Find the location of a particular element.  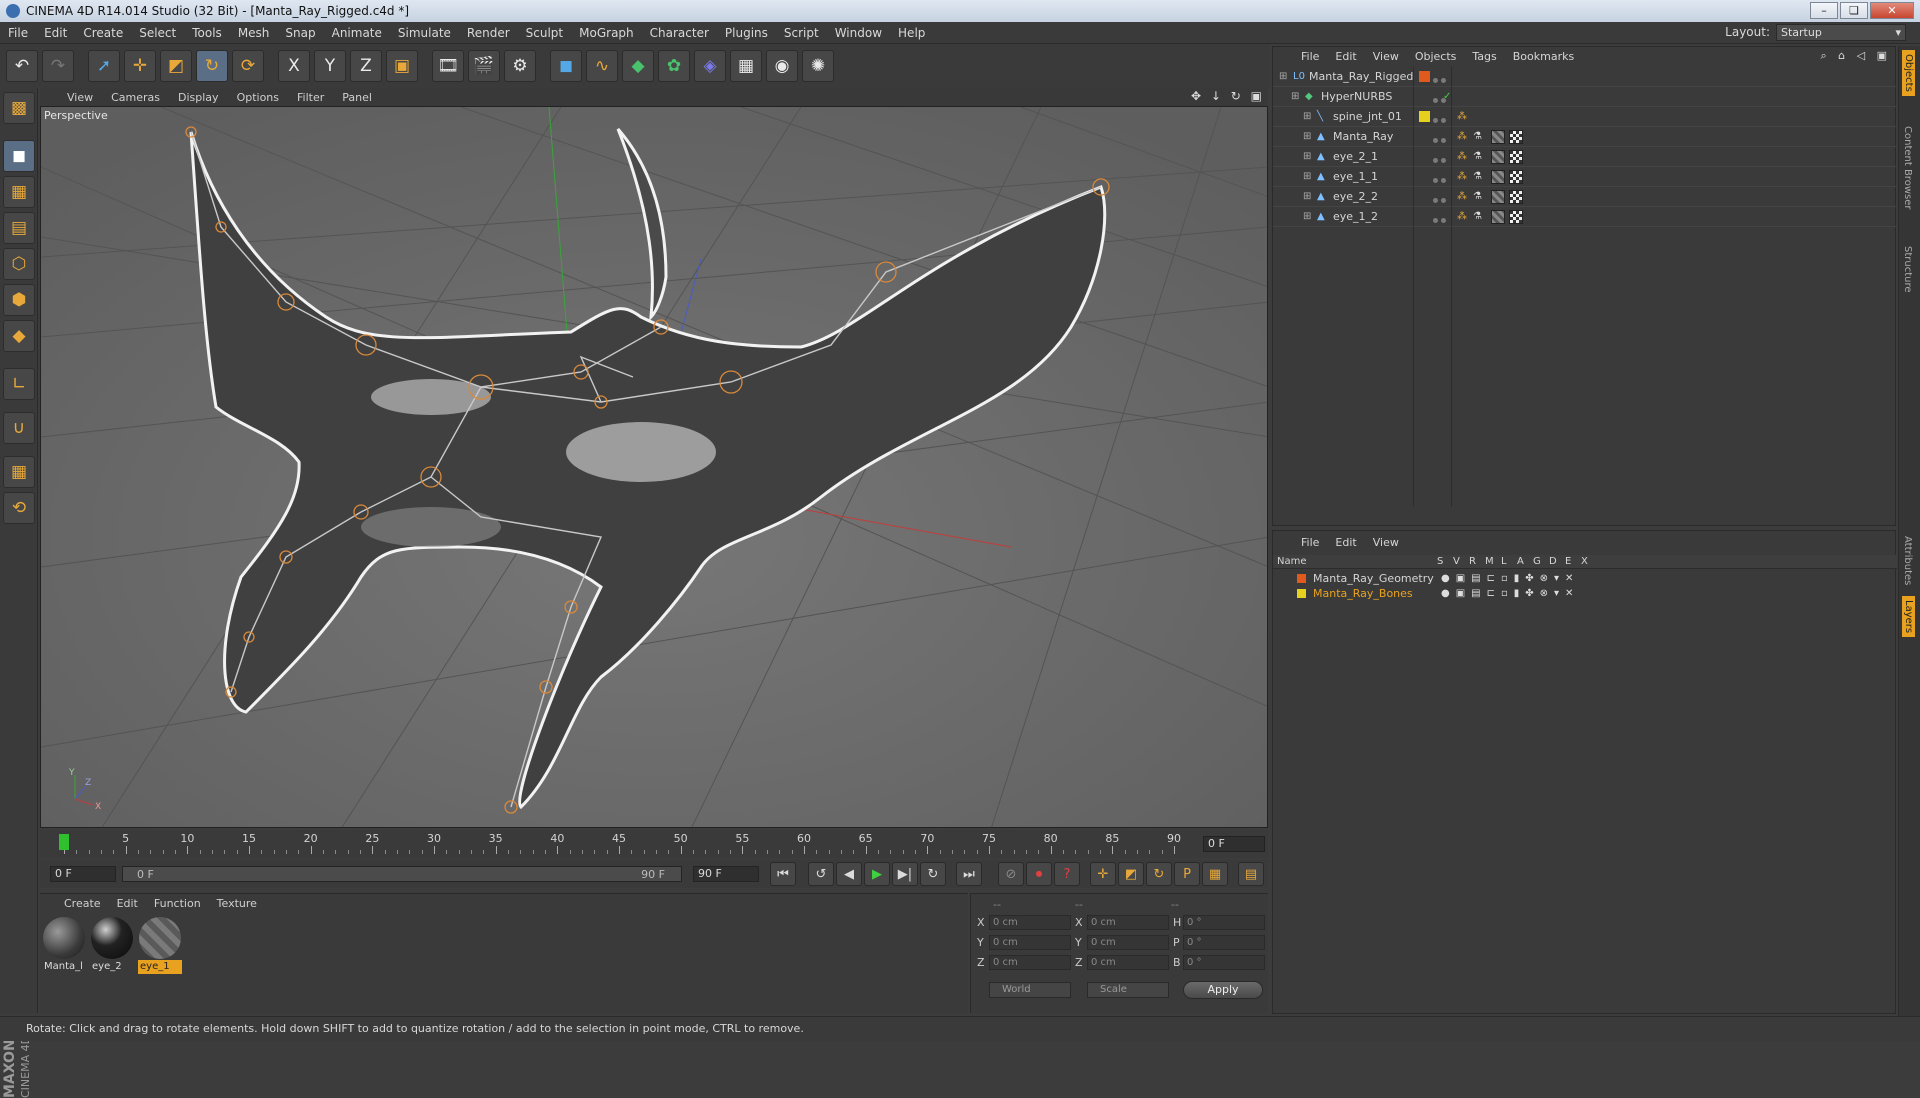

material-swatch: eye_1 is located at coordinates (160, 945).